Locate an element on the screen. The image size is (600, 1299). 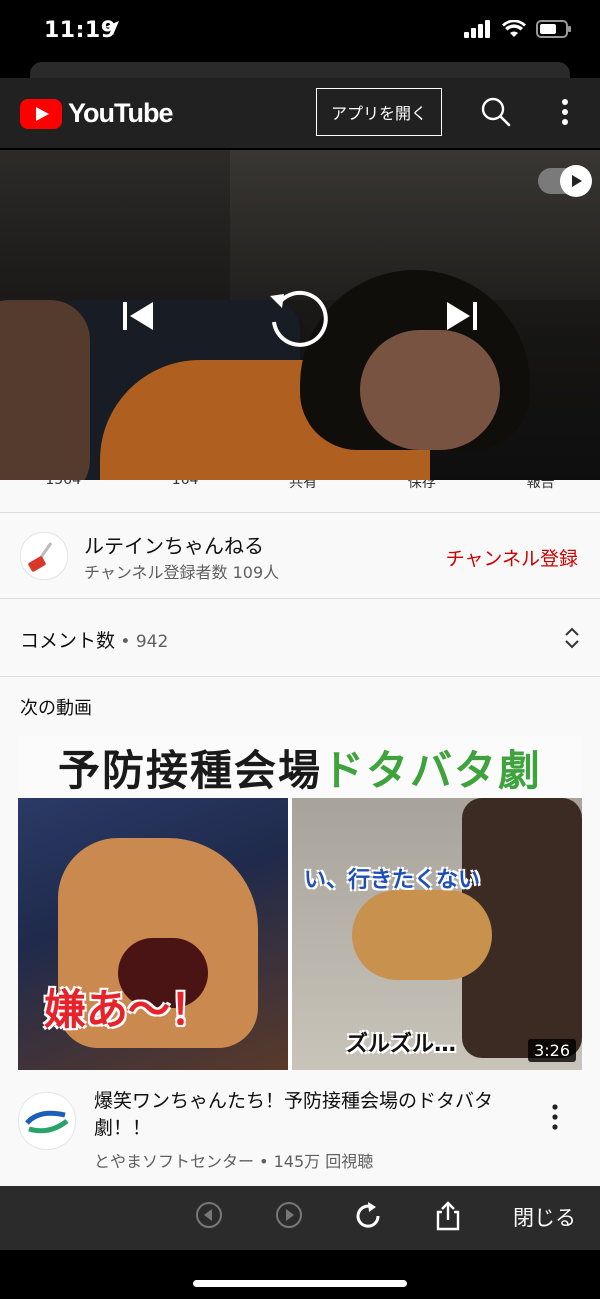
video-actions-row: 1564 164 共有 保存 報告 is located at coordinates (300, 496).